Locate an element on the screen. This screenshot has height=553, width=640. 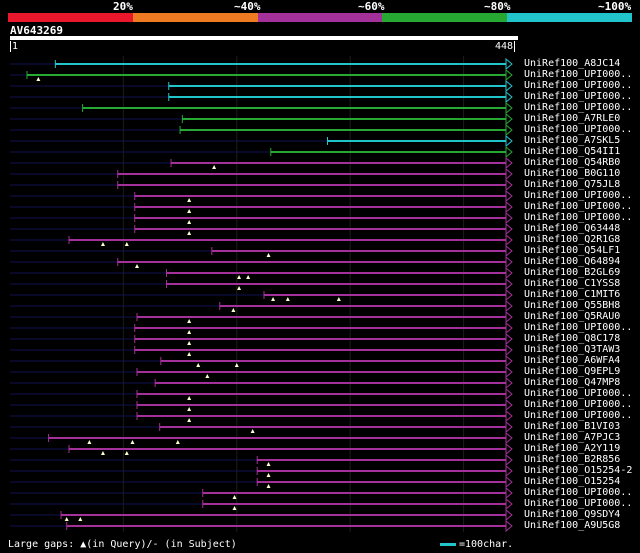
hit-label: UniRef100_Q54RB0 is located at coordinates (572, 162).